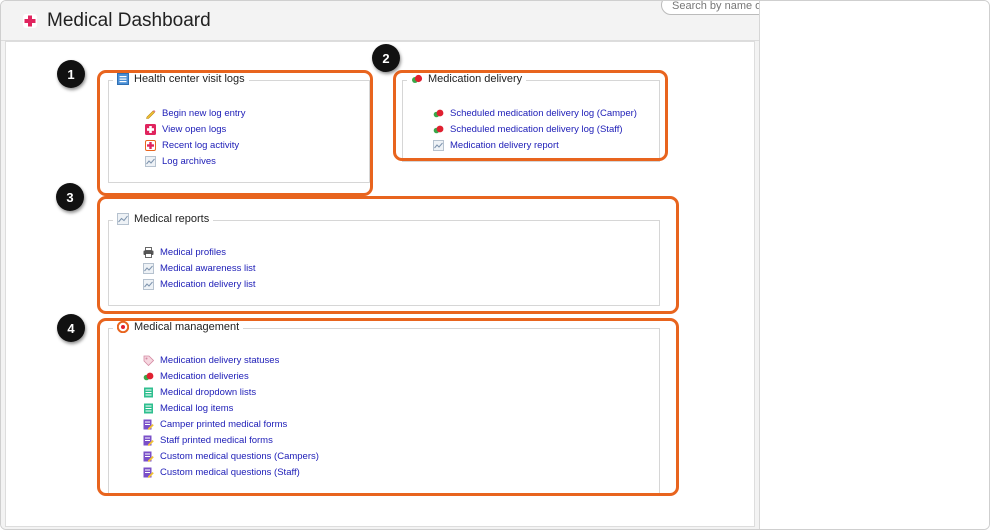 The image size is (990, 530). I want to click on page-header: Medical Dashboard Search by name or e, so click(386, 21).